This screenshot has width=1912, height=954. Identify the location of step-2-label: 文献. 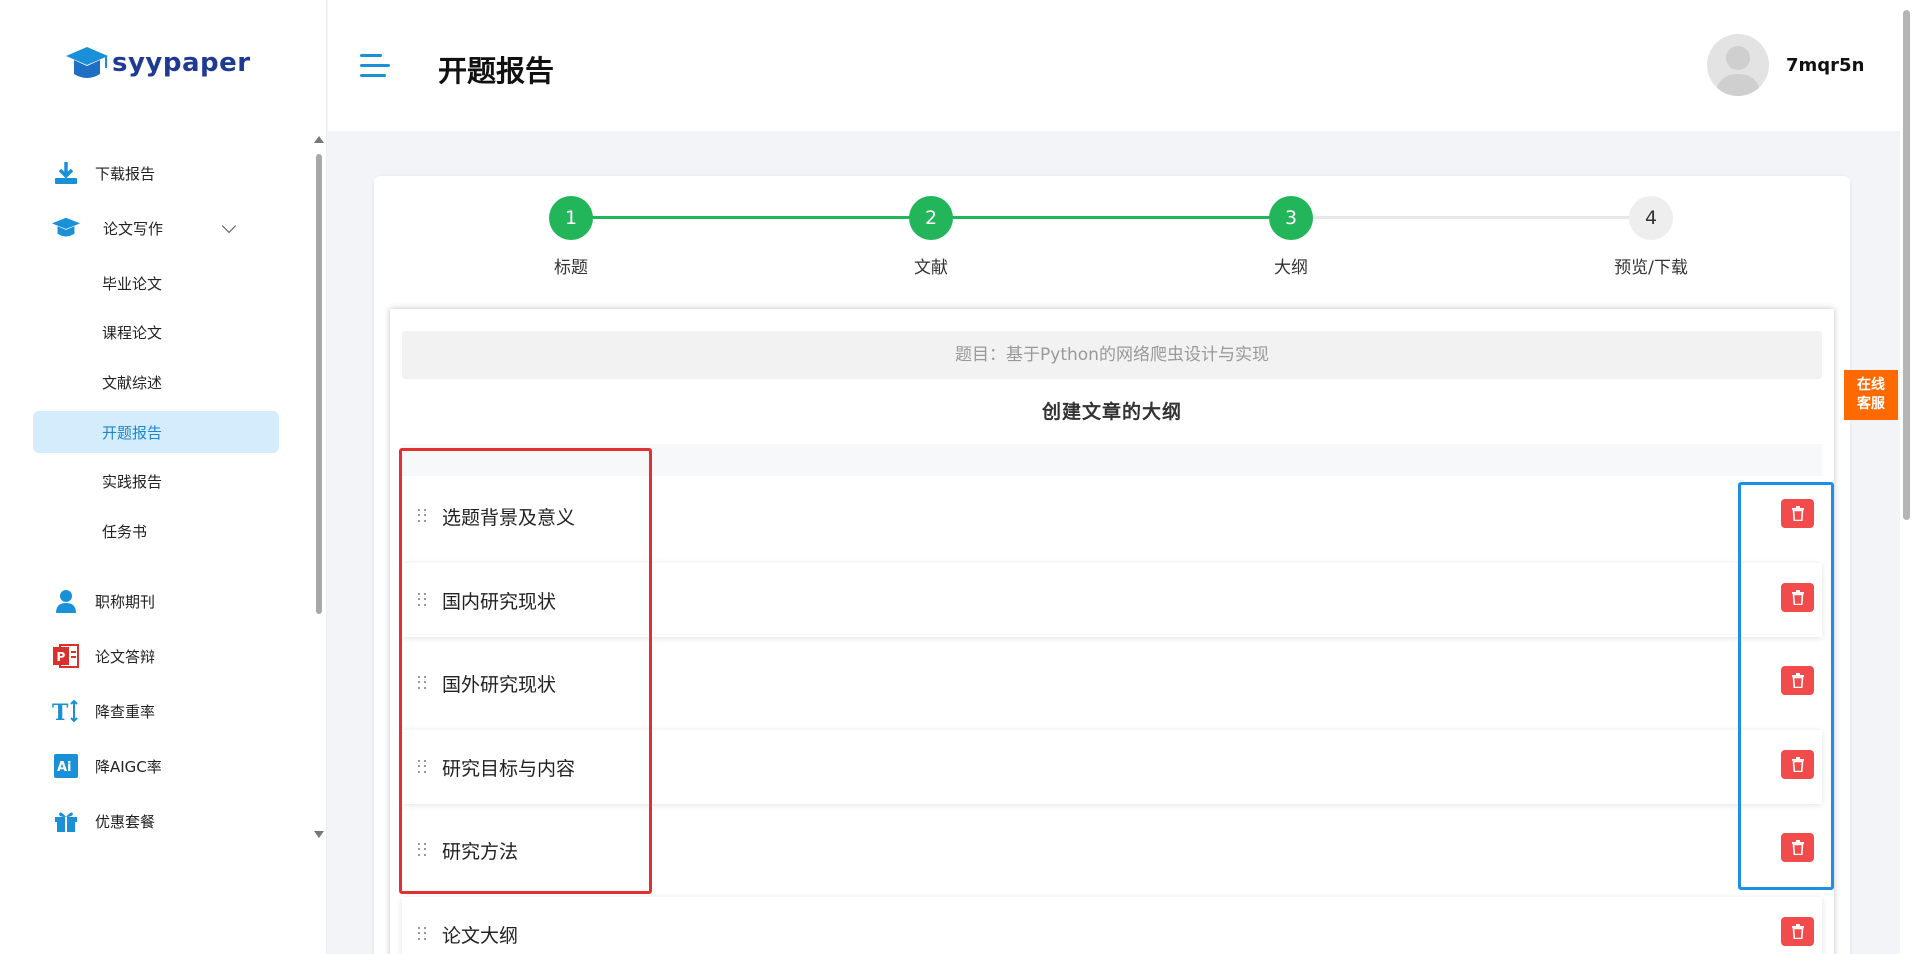
(931, 268).